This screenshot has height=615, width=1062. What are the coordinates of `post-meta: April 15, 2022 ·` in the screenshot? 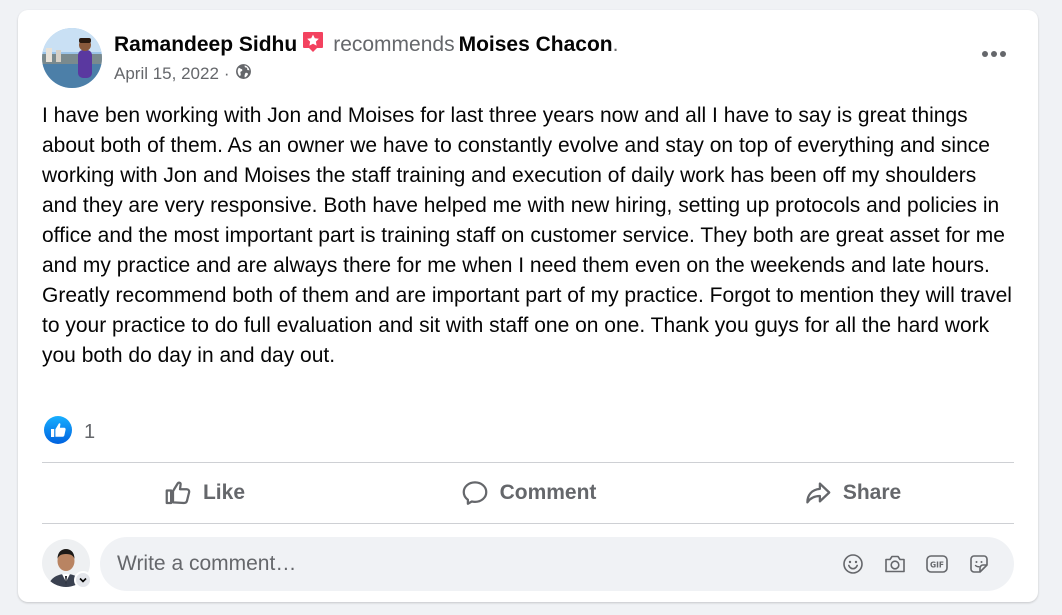 It's located at (183, 74).